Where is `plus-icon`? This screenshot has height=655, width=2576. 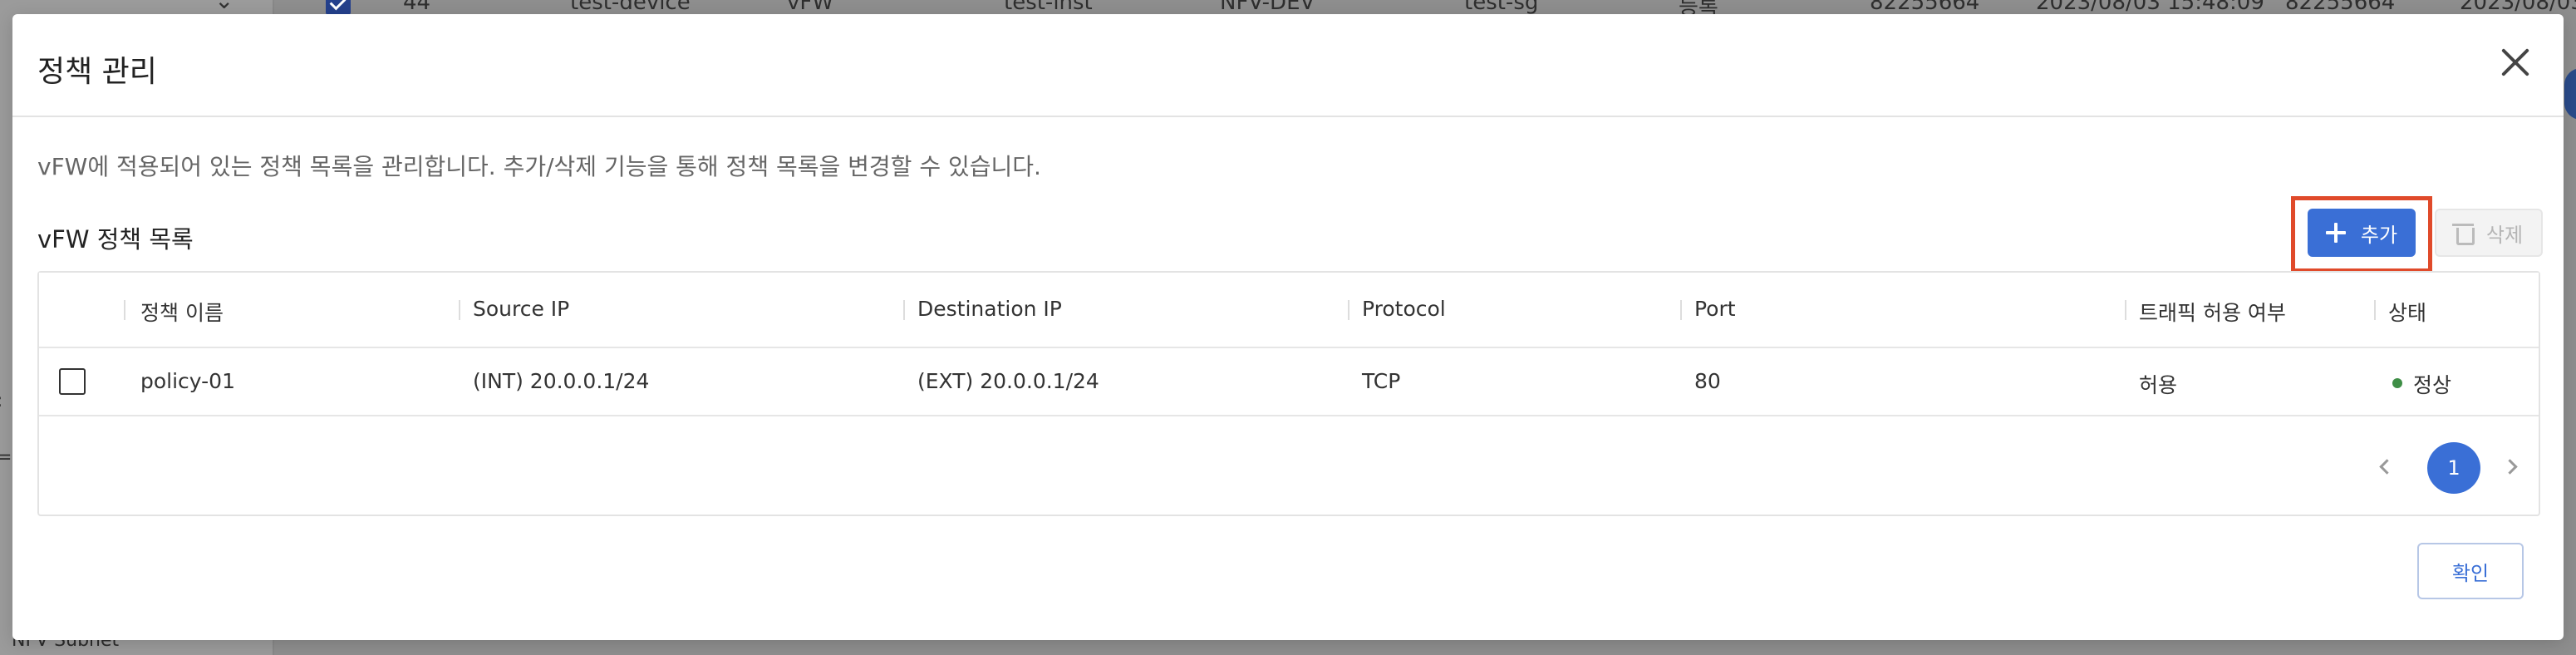 plus-icon is located at coordinates (2335, 233).